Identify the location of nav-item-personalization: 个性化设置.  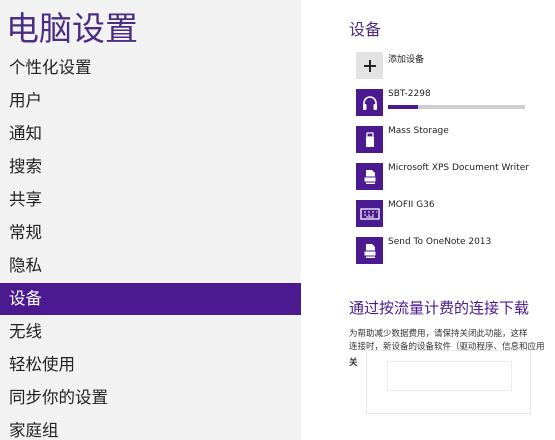
(150, 68).